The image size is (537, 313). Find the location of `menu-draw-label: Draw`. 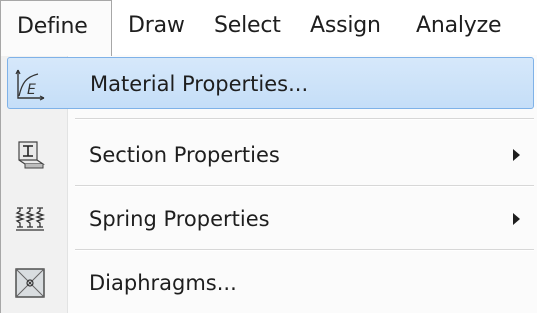

menu-draw-label: Draw is located at coordinates (156, 25).